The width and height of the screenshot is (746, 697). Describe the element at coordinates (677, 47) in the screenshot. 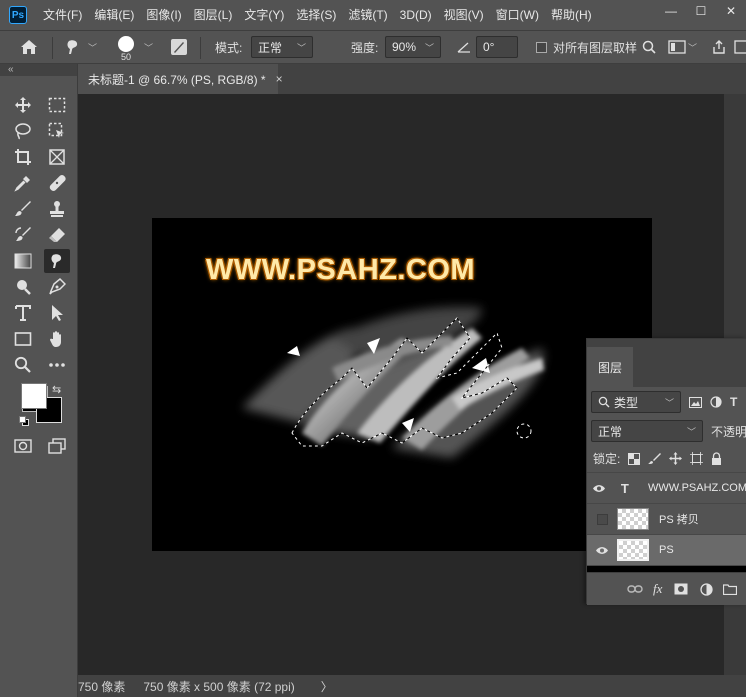

I see `workspace-icon` at that location.